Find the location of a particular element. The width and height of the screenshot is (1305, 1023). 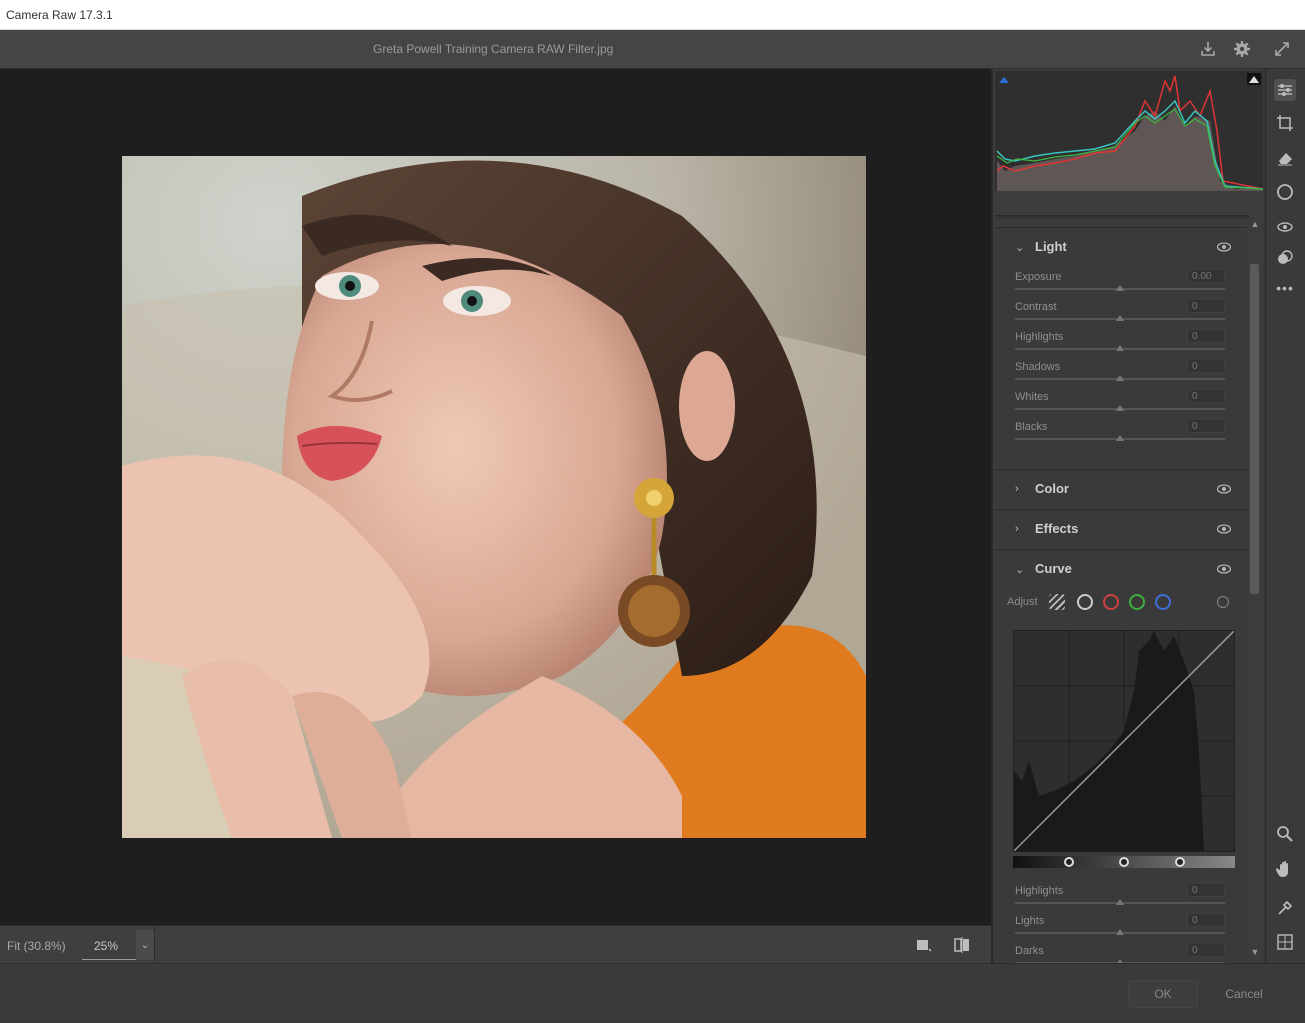

curve-section-header: ⌄ Curve is located at coordinates (1121, 569).